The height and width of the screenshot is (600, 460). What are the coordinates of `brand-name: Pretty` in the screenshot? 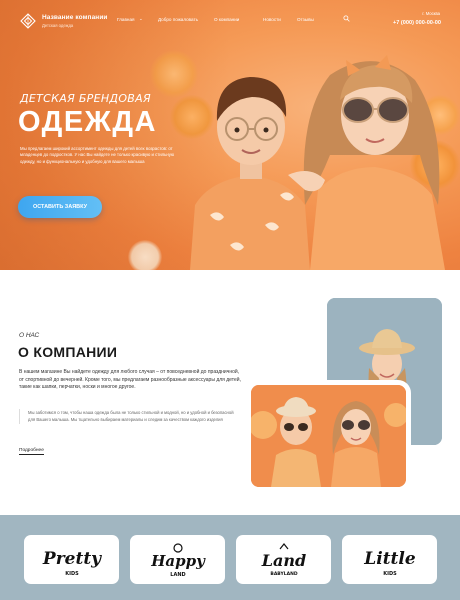 It's located at (71, 559).